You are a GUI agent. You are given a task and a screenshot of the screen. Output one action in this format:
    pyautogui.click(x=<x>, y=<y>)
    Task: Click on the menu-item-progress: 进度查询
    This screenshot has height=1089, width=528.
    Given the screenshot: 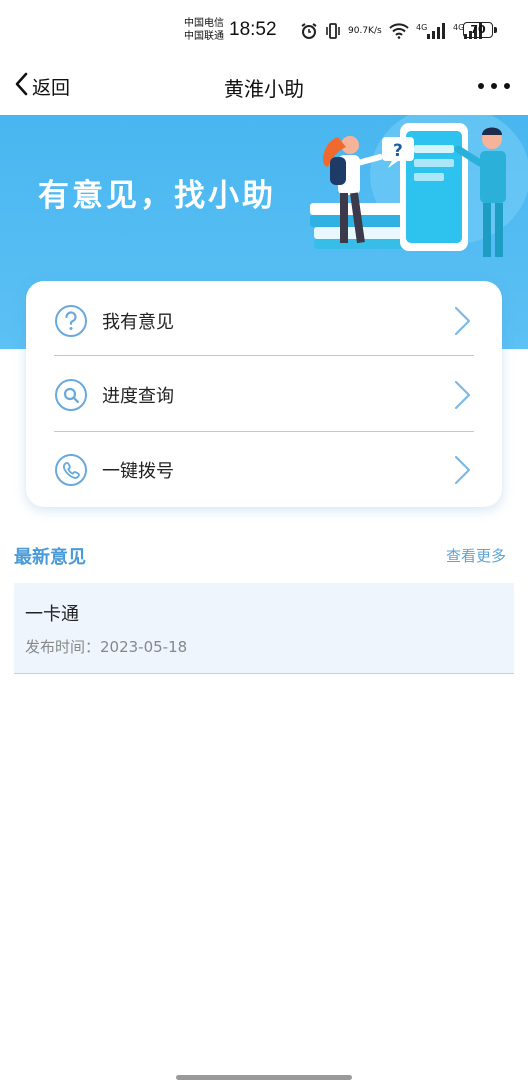 What is the action you would take?
    pyautogui.click(x=264, y=394)
    